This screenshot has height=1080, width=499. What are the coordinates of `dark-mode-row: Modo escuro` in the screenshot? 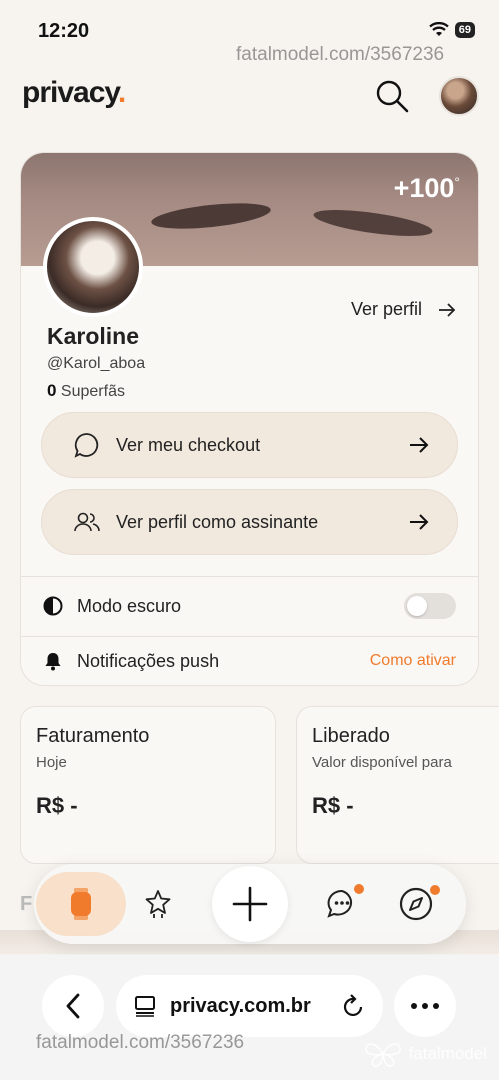 It's located at (249, 606).